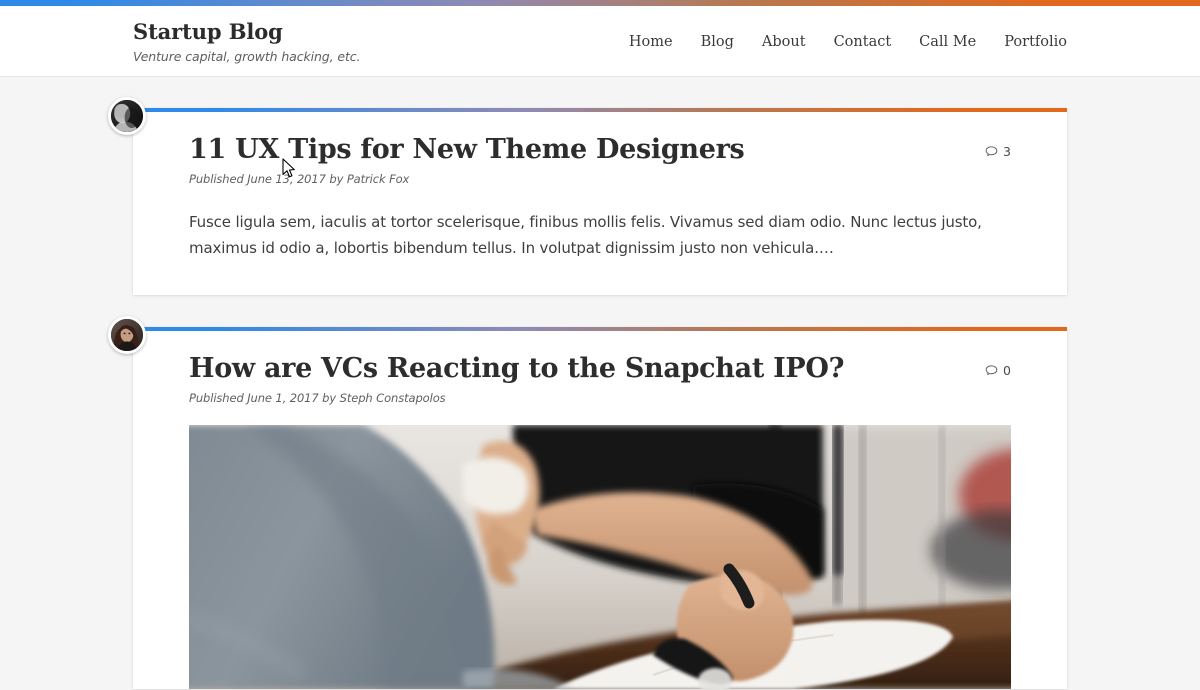  Describe the element at coordinates (863, 42) in the screenshot. I see `nav-item-contact: Contact` at that location.